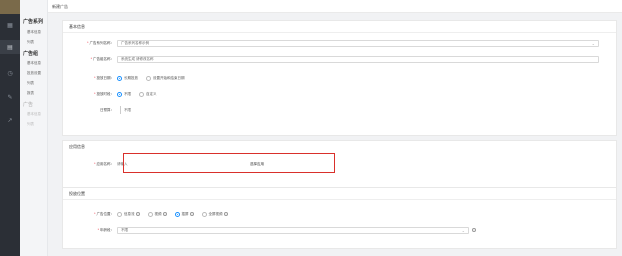 The height and width of the screenshot is (256, 622). What do you see at coordinates (148, 94) in the screenshot?
I see `period-radio-custom: 自定义` at bounding box center [148, 94].